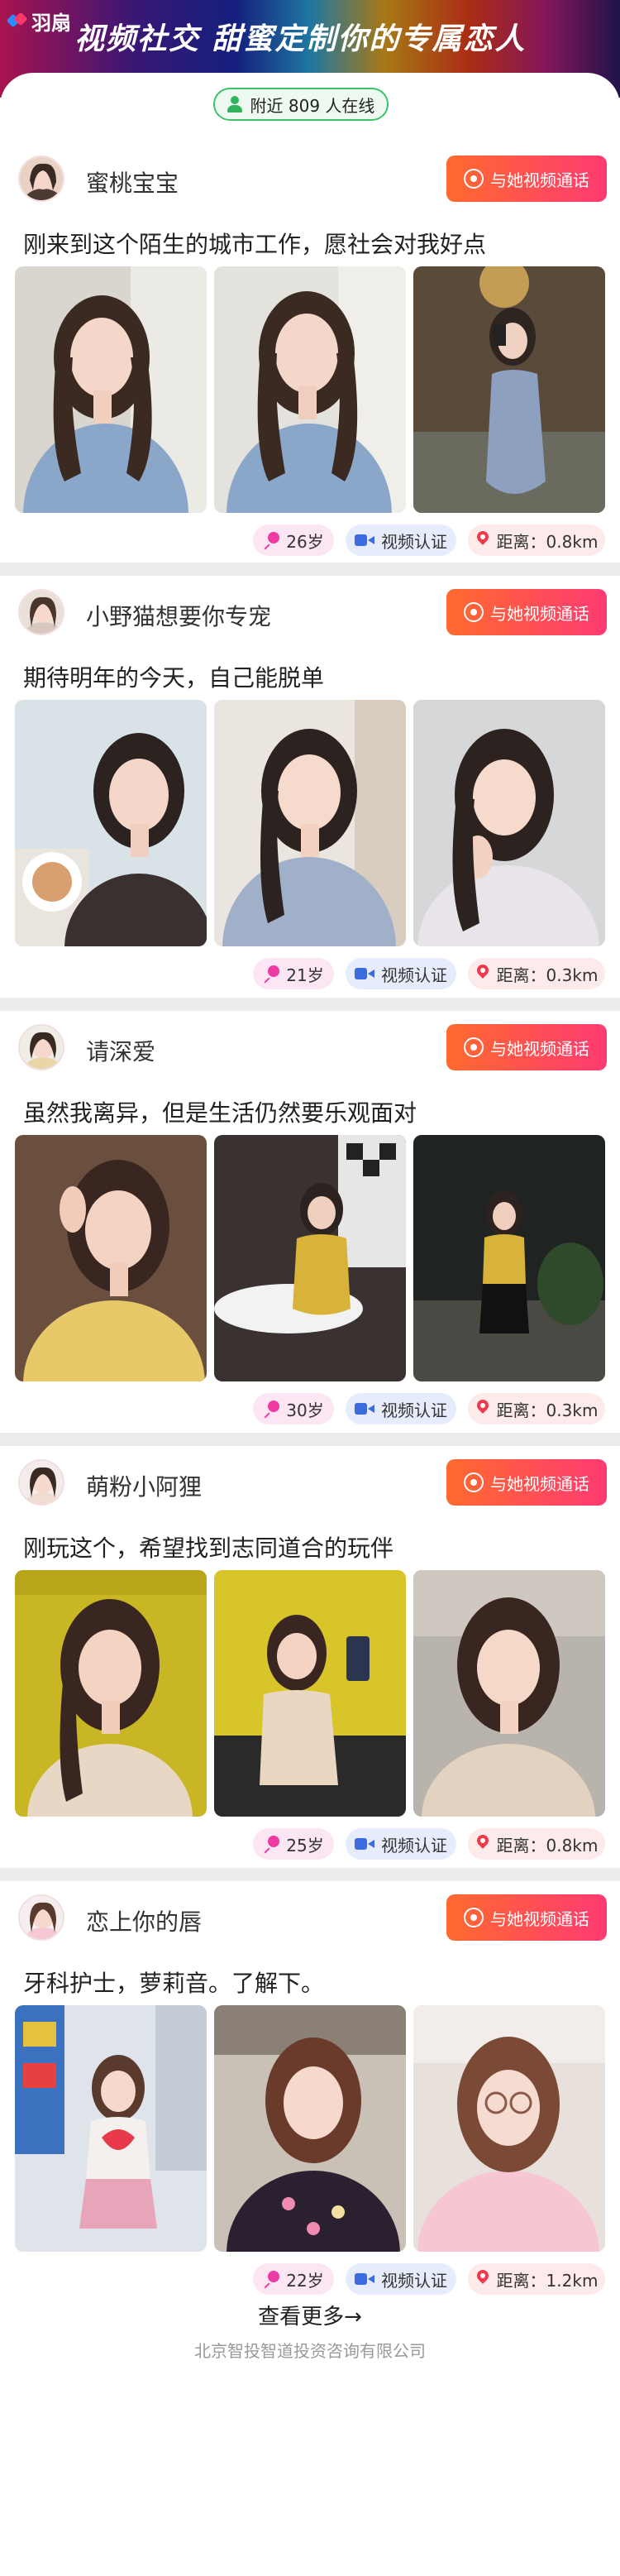 The height and width of the screenshot is (2576, 620). I want to click on profile-motto: 期待明年的今天，自己能脱单, so click(174, 678).